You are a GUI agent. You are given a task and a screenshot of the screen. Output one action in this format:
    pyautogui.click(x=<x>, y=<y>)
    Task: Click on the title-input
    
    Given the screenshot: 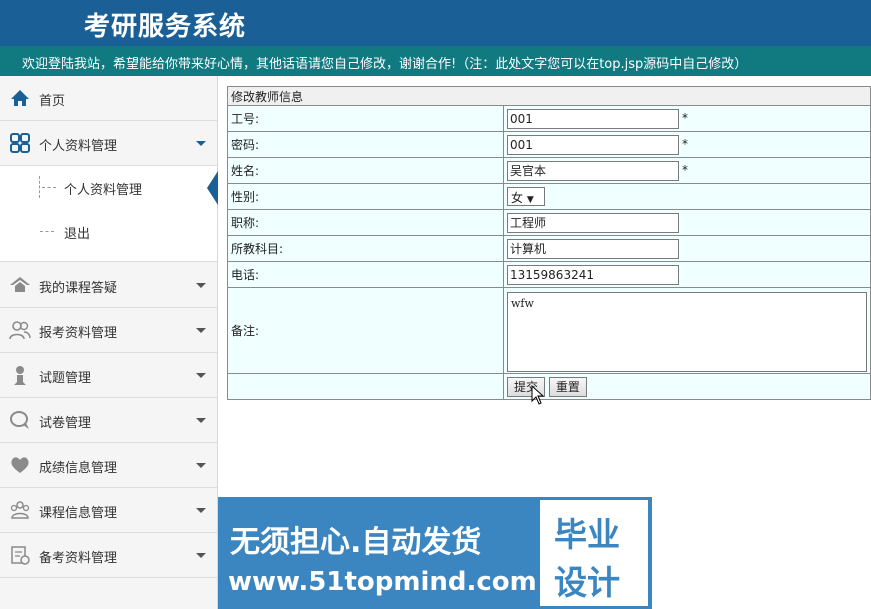 What is the action you would take?
    pyautogui.click(x=593, y=222)
    